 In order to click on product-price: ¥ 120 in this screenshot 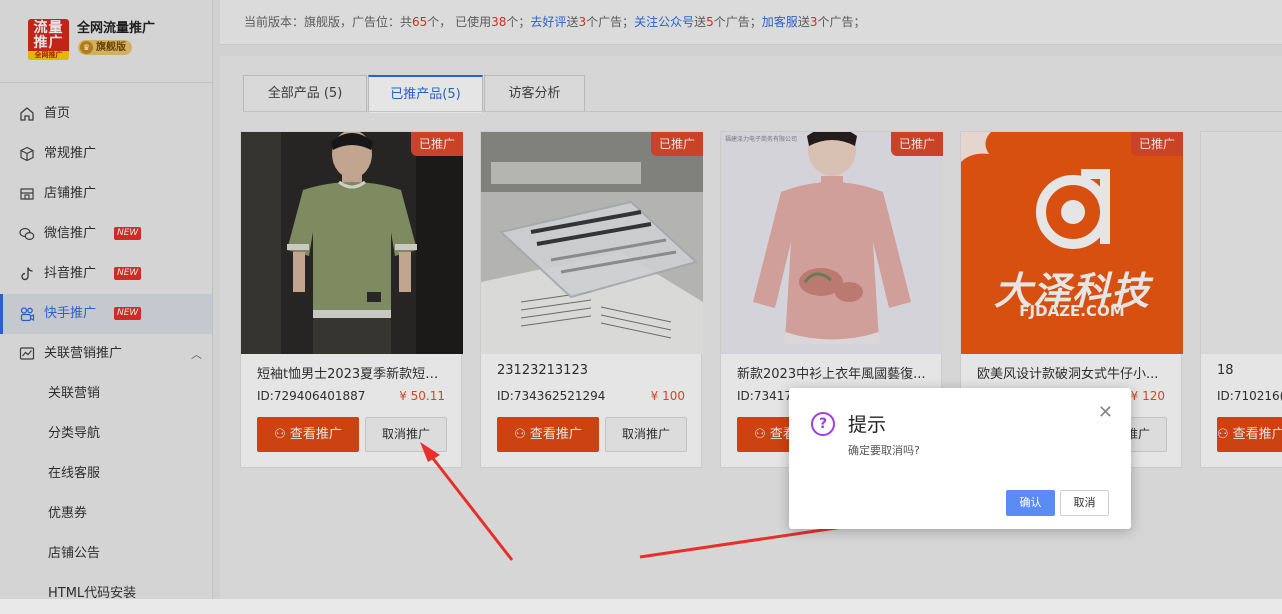, I will do `click(1147, 396)`.